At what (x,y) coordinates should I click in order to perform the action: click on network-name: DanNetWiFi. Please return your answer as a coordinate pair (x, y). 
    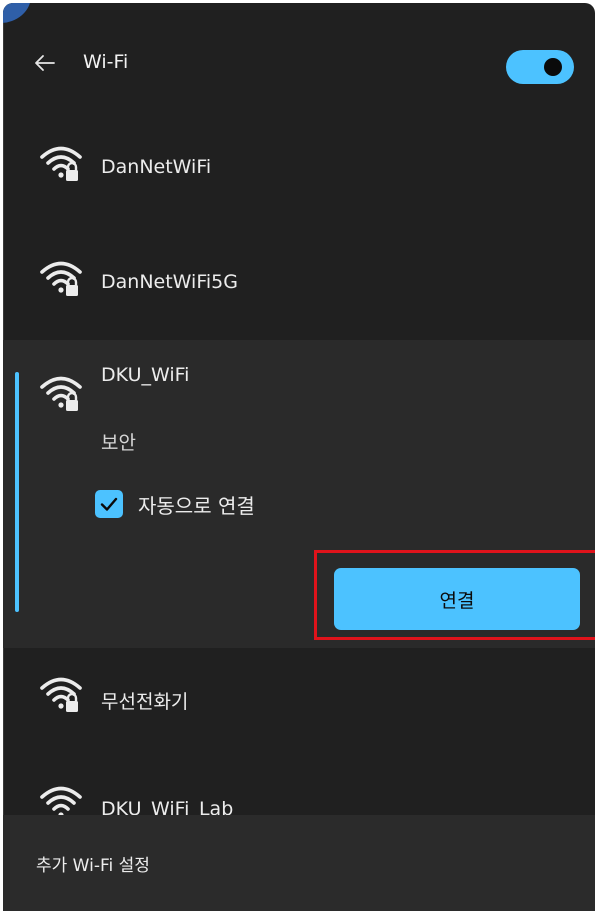
    Looking at the image, I should click on (156, 167).